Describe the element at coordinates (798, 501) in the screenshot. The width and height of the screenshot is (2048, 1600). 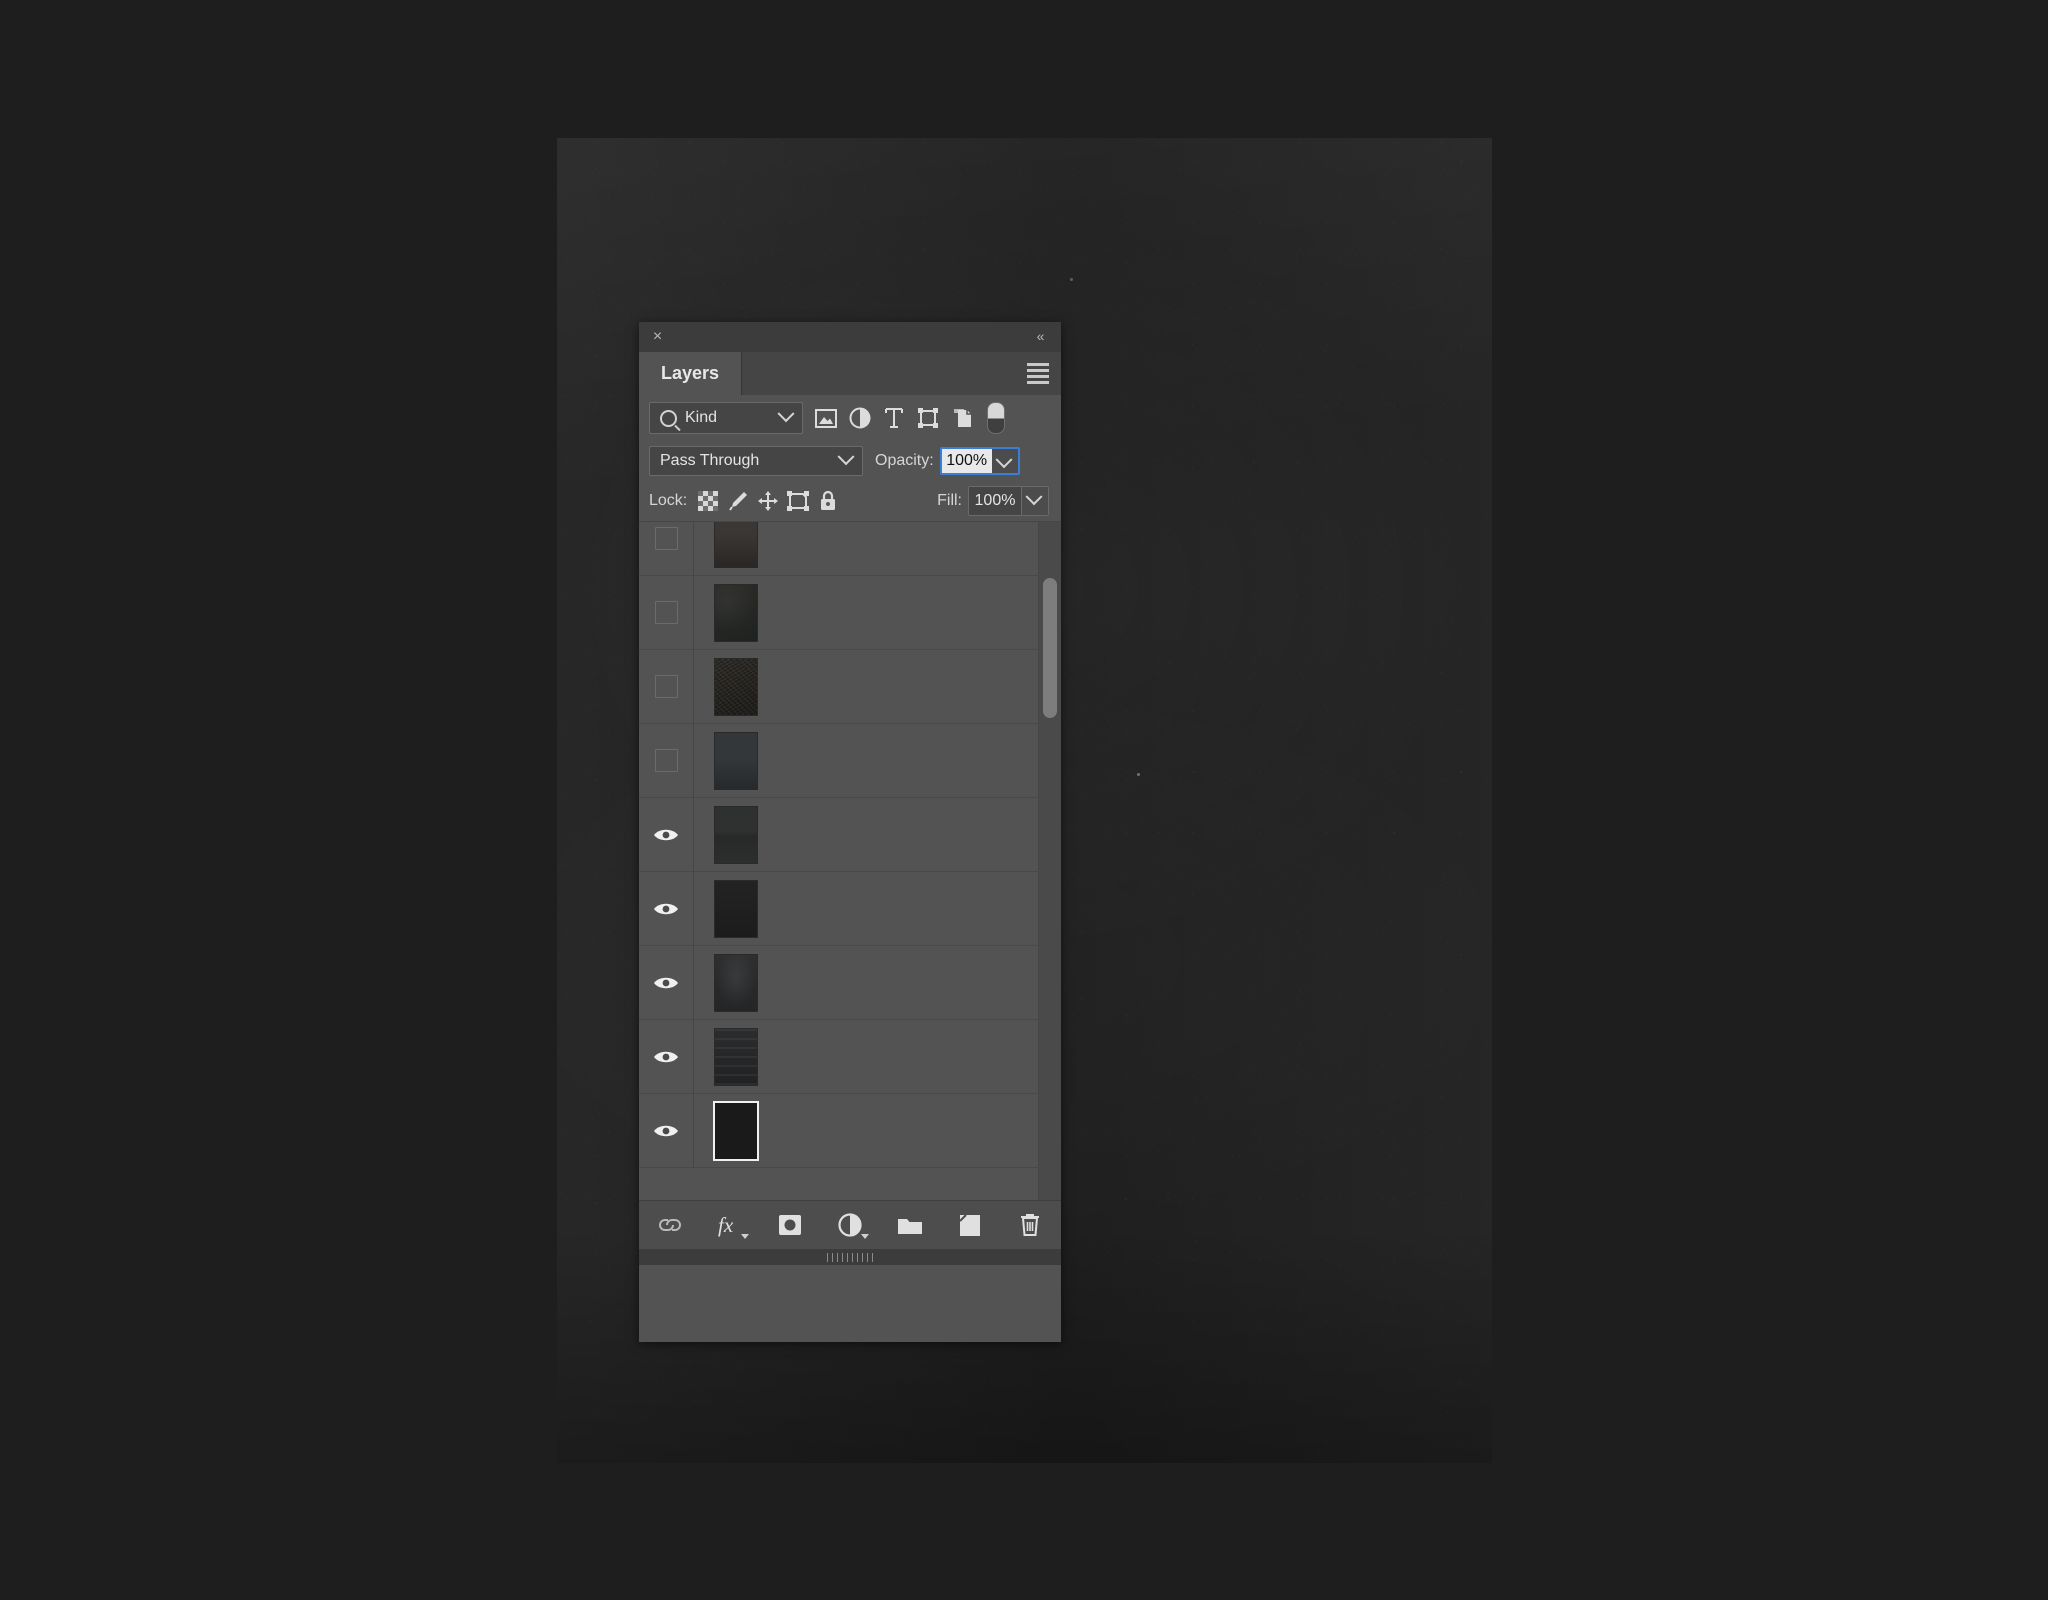
I see `lock-artboard-nesting-icon` at that location.